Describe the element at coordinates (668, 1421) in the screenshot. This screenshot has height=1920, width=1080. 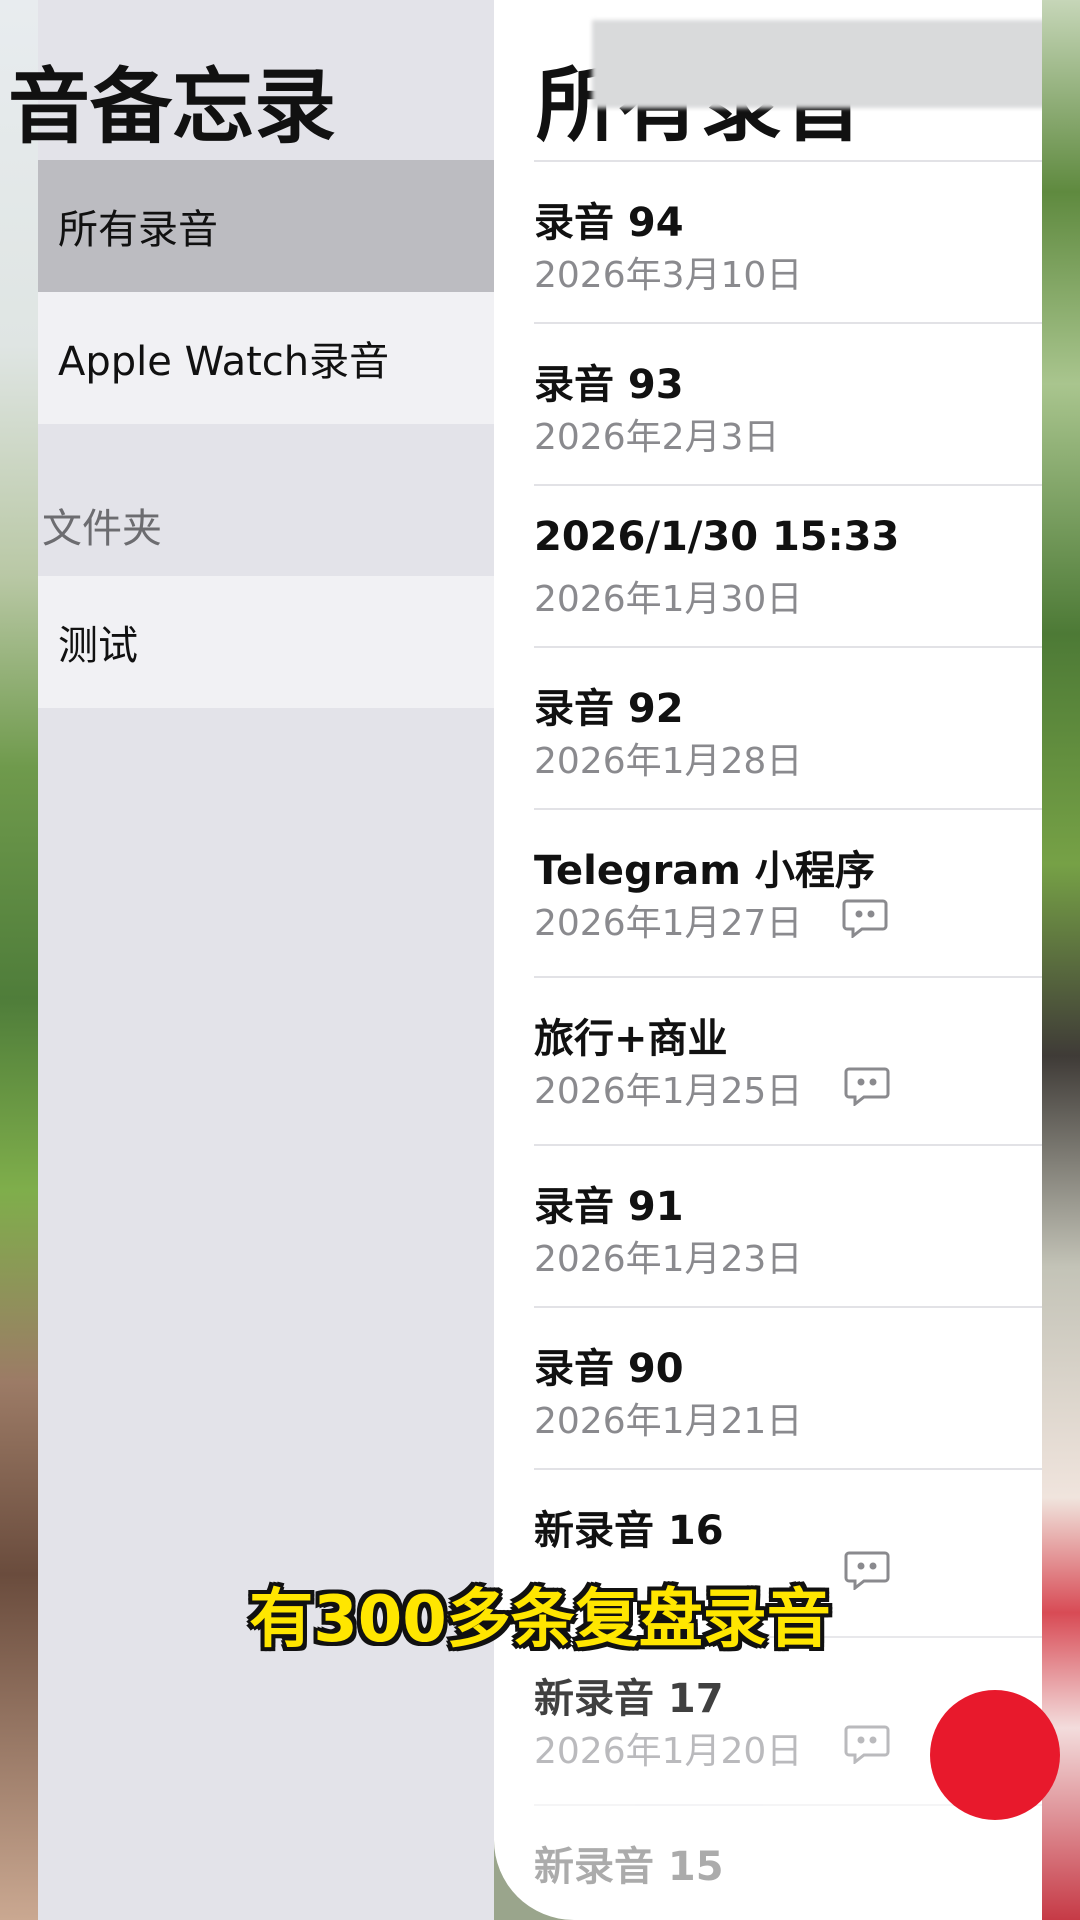
I see `recording-date: 2026年1月21日` at that location.